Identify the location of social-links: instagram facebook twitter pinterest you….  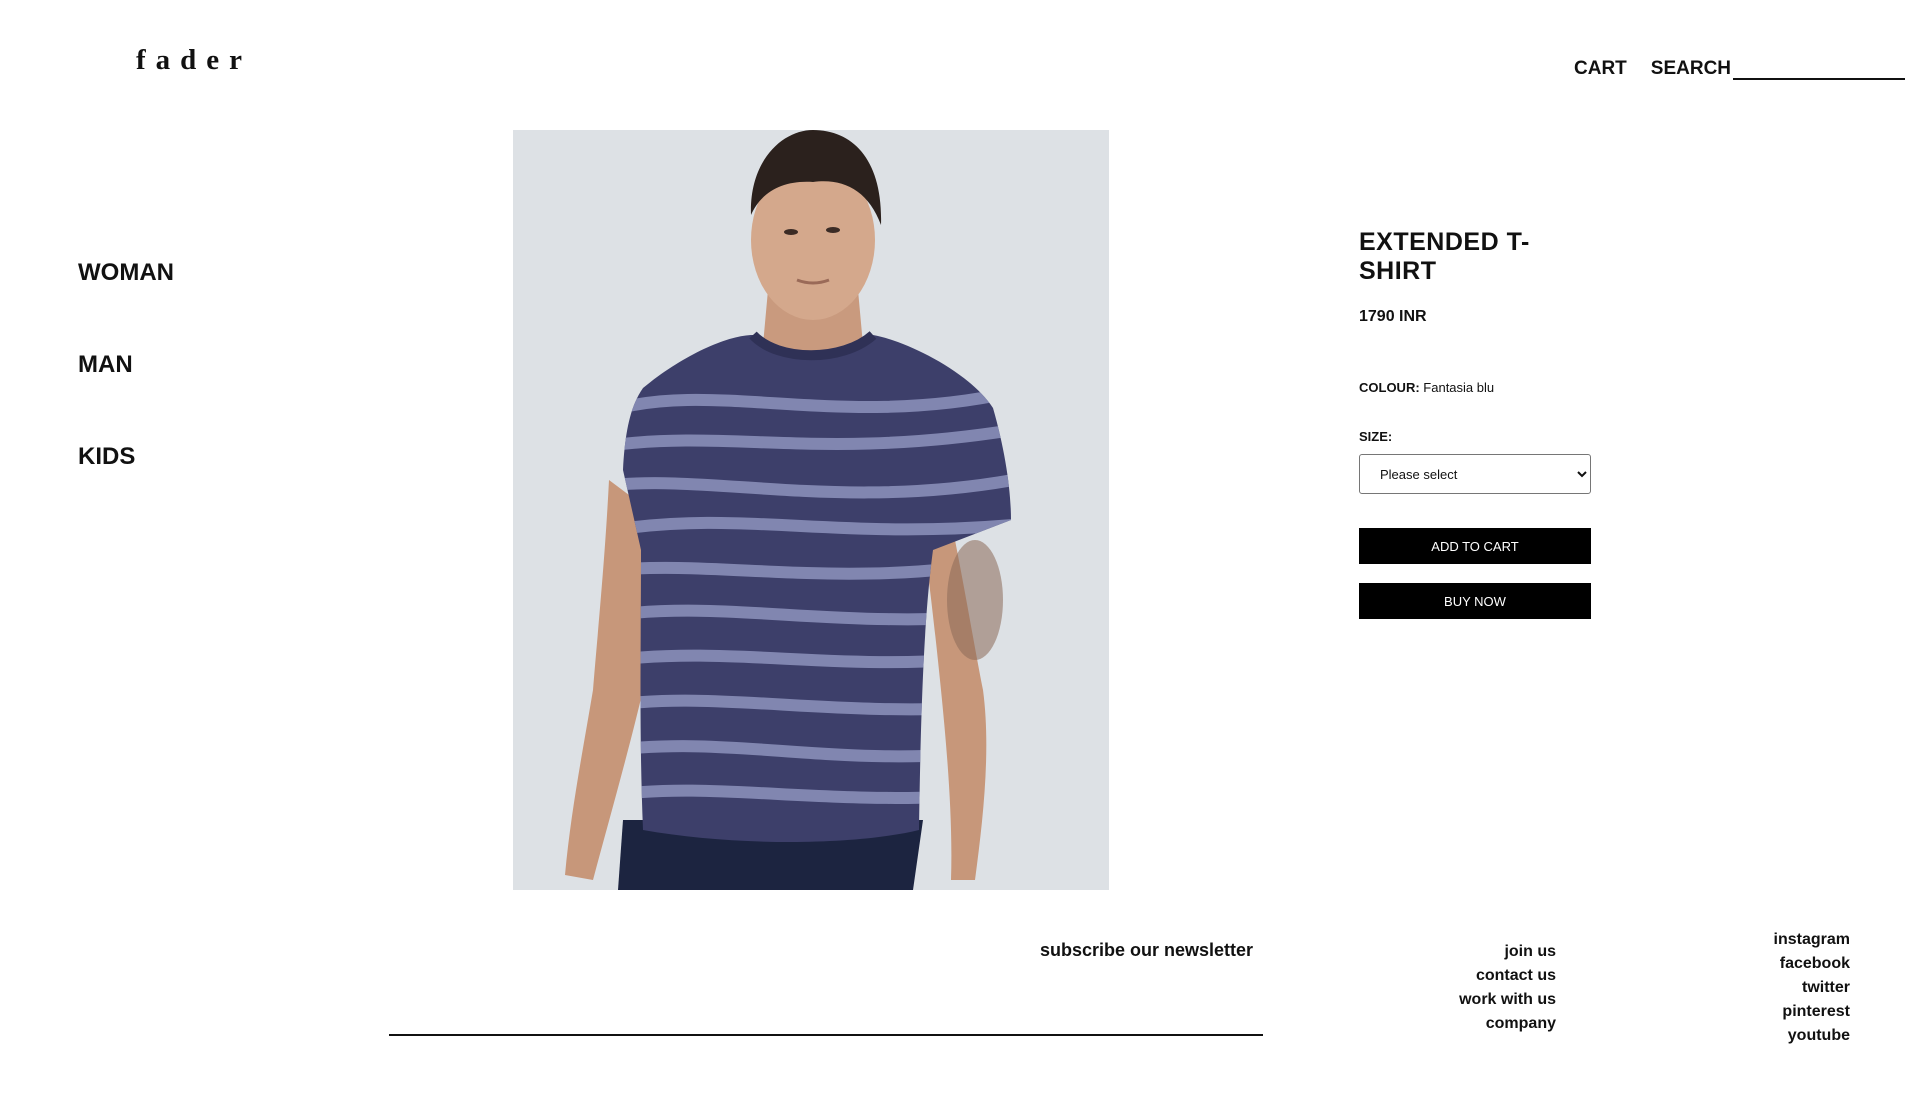
(1775, 988).